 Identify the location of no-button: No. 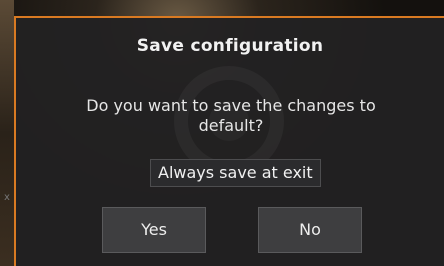
(310, 230).